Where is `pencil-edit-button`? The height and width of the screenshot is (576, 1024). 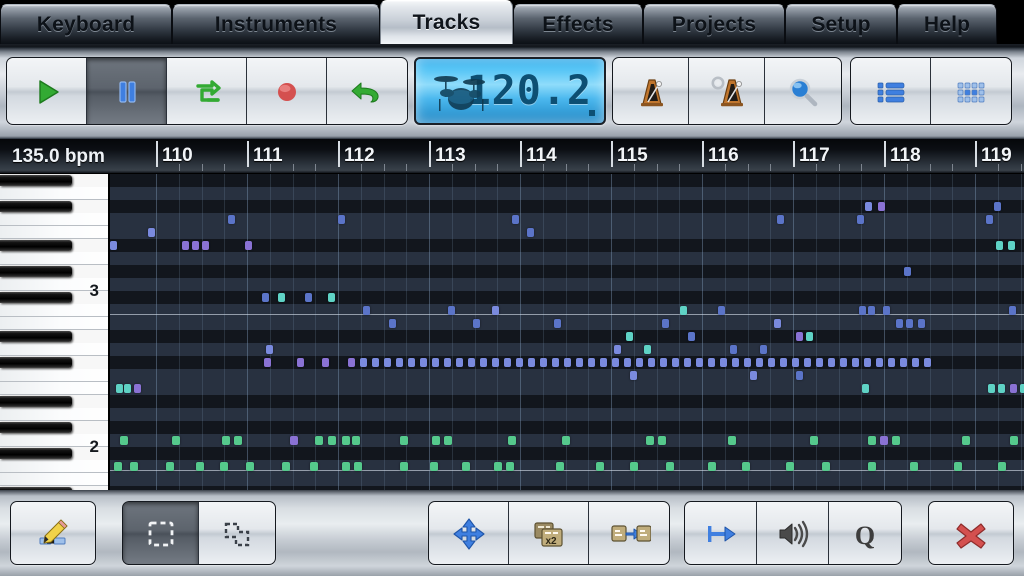 pencil-edit-button is located at coordinates (53, 533).